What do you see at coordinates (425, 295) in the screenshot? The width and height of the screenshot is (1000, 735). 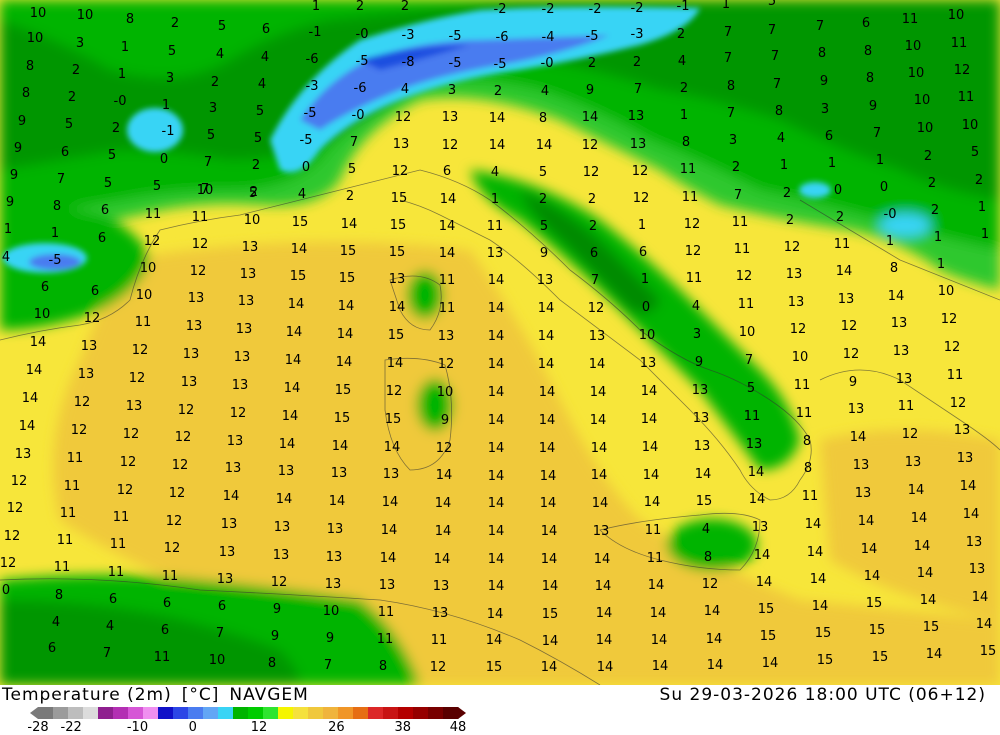 I see `cool-spot` at bounding box center [425, 295].